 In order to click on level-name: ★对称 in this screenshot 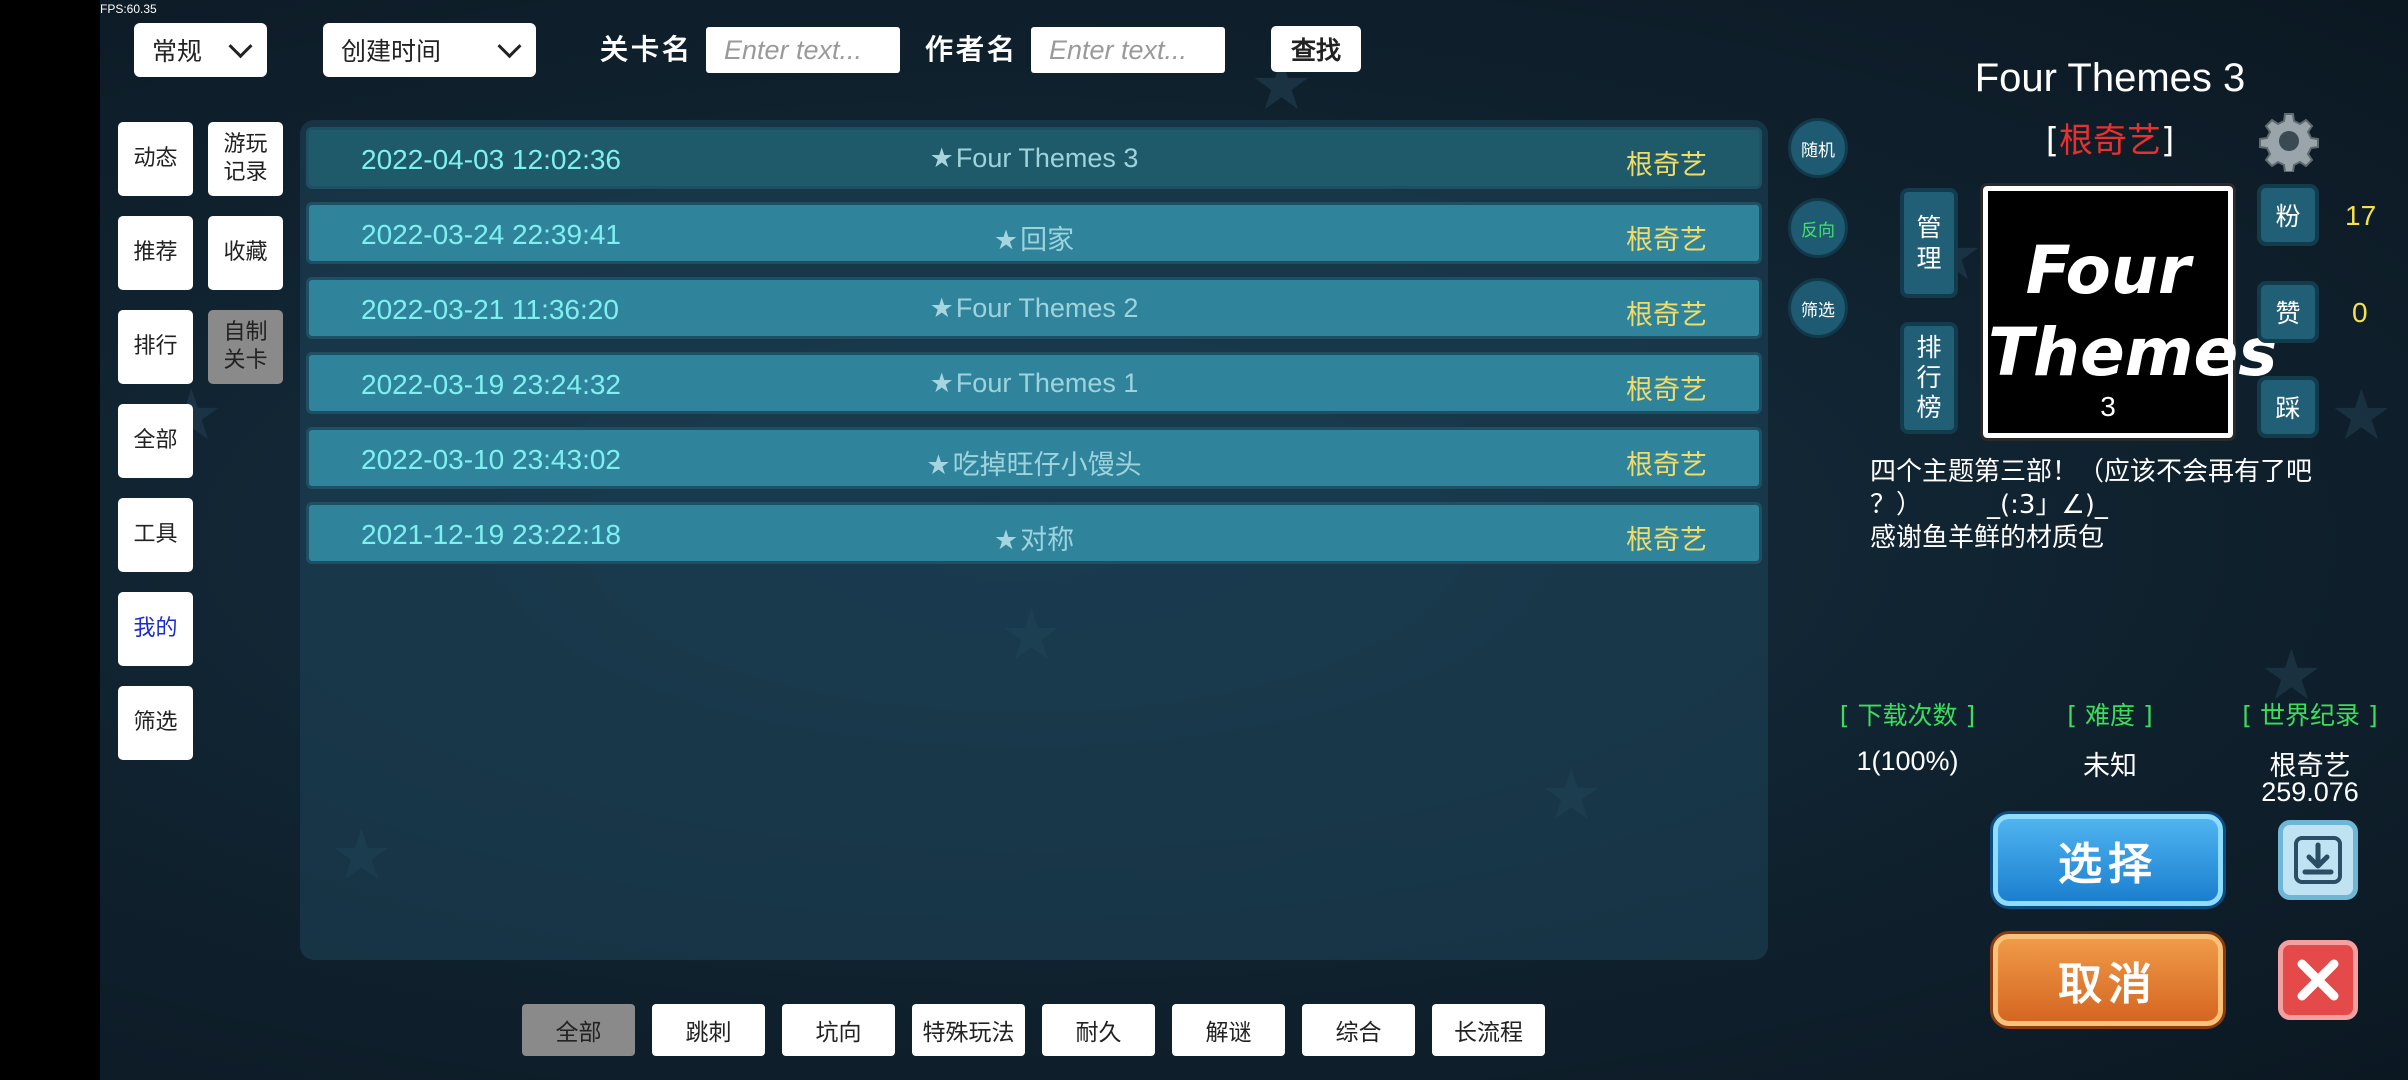, I will do `click(1034, 537)`.